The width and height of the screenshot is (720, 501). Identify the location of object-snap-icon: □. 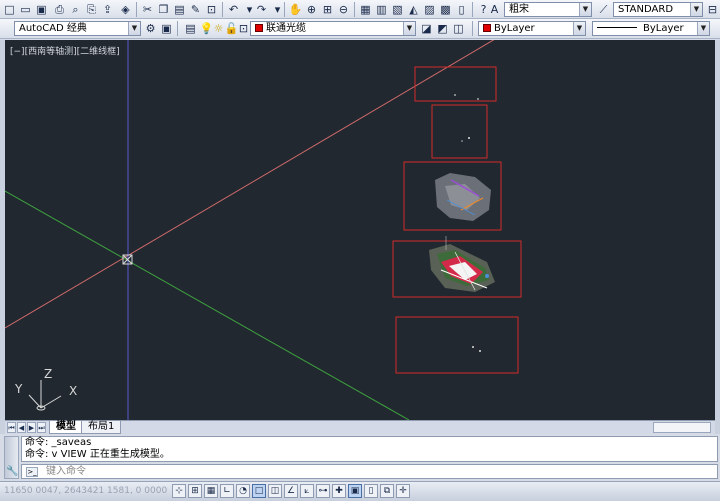
(259, 491).